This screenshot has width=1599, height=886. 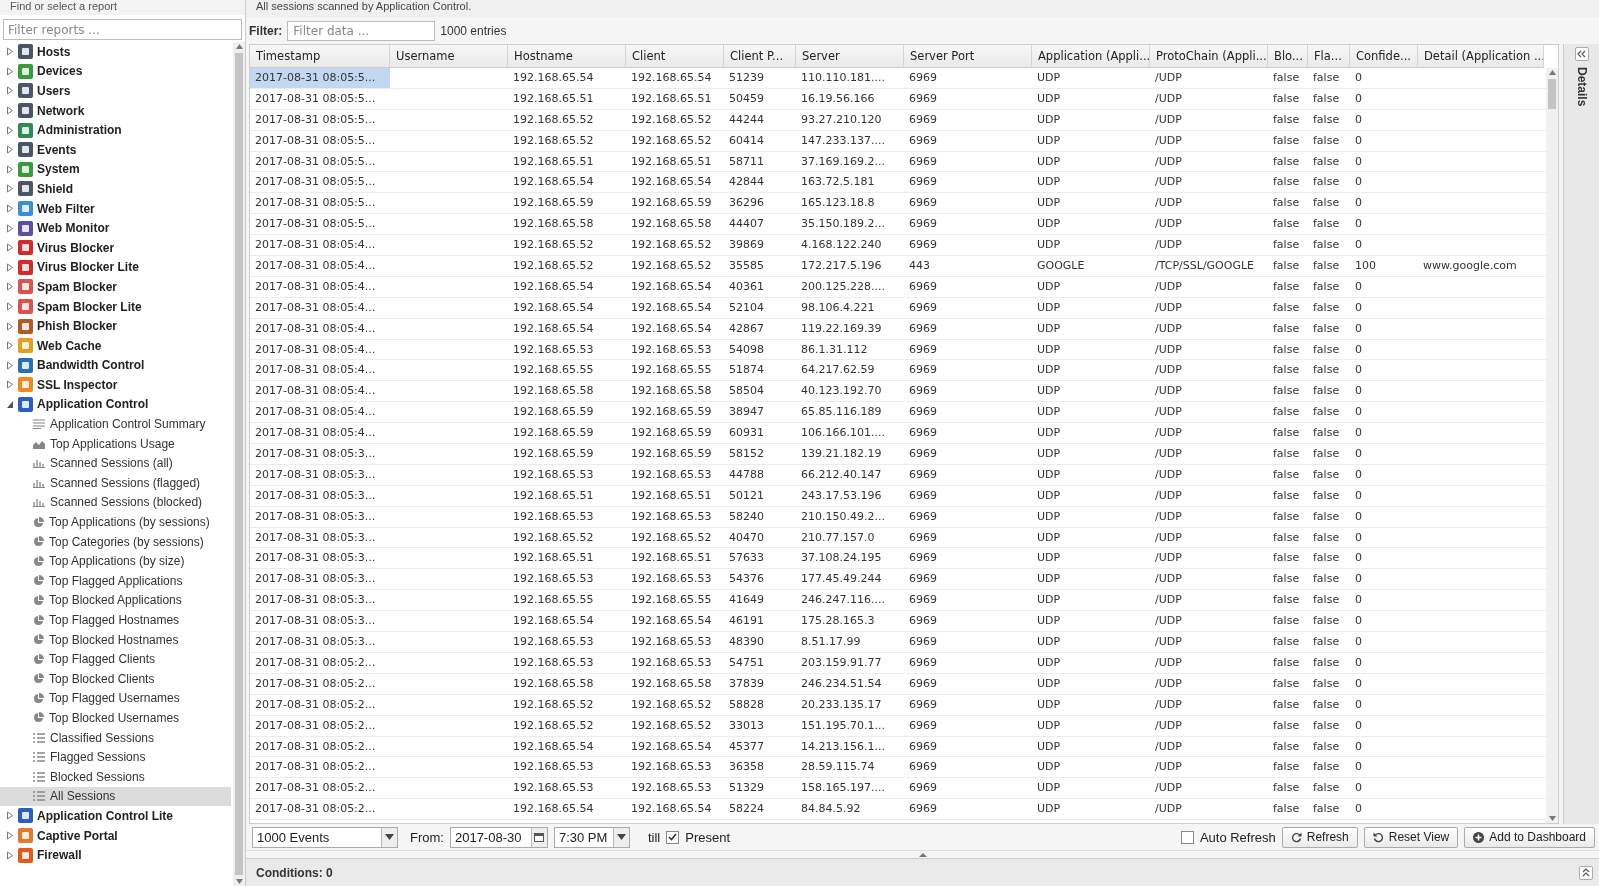 What do you see at coordinates (69, 345) in the screenshot?
I see `tree-item: Web Cache` at bounding box center [69, 345].